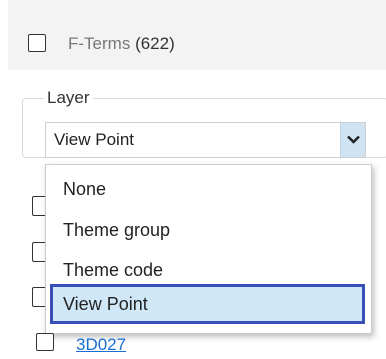 This screenshot has height=359, width=386. Describe the element at coordinates (113, 270) in the screenshot. I see `option-theme-code: Theme code` at that location.